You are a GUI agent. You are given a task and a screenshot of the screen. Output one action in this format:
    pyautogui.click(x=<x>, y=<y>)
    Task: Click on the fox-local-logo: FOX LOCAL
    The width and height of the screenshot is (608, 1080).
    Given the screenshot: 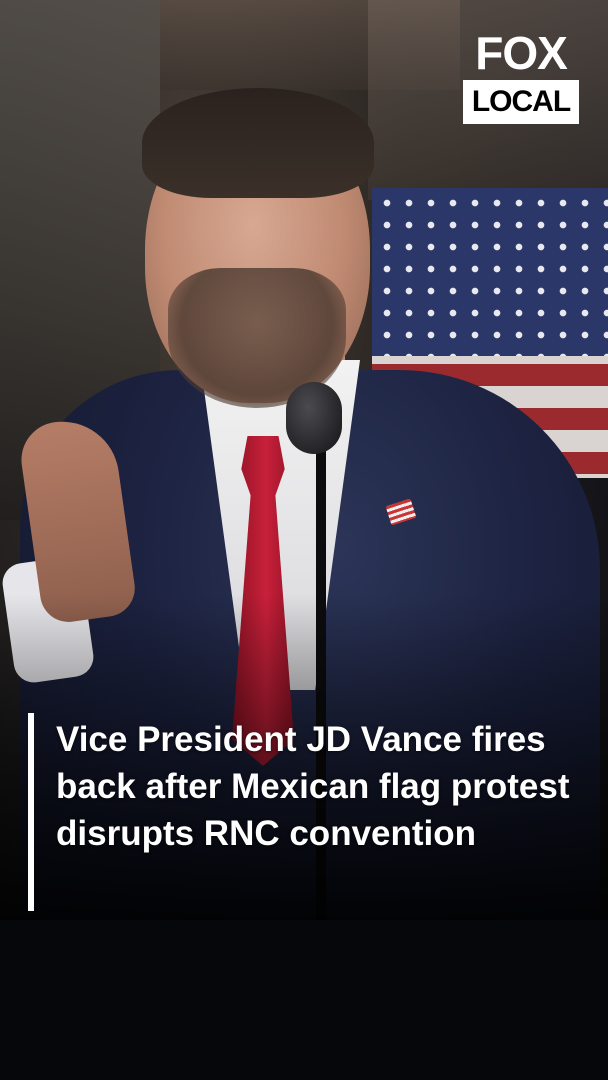 What is the action you would take?
    pyautogui.click(x=521, y=77)
    